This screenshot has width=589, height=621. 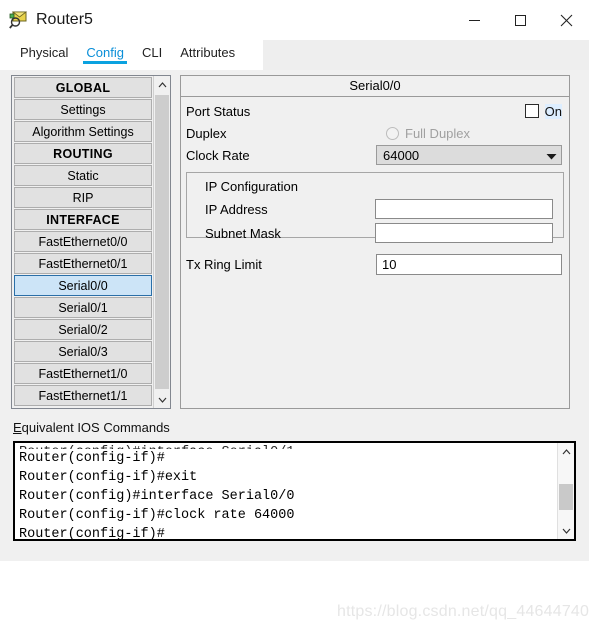 What do you see at coordinates (392, 133) in the screenshot?
I see `full-duplex-radio` at bounding box center [392, 133].